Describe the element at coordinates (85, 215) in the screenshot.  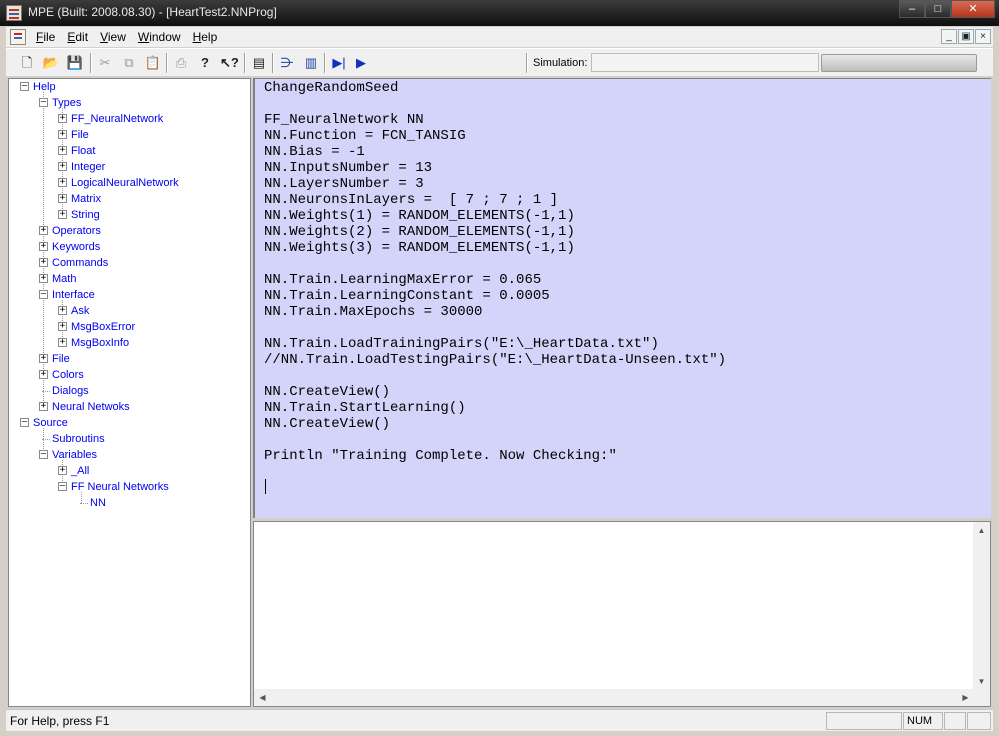
I see `tree-node-label: String` at that location.